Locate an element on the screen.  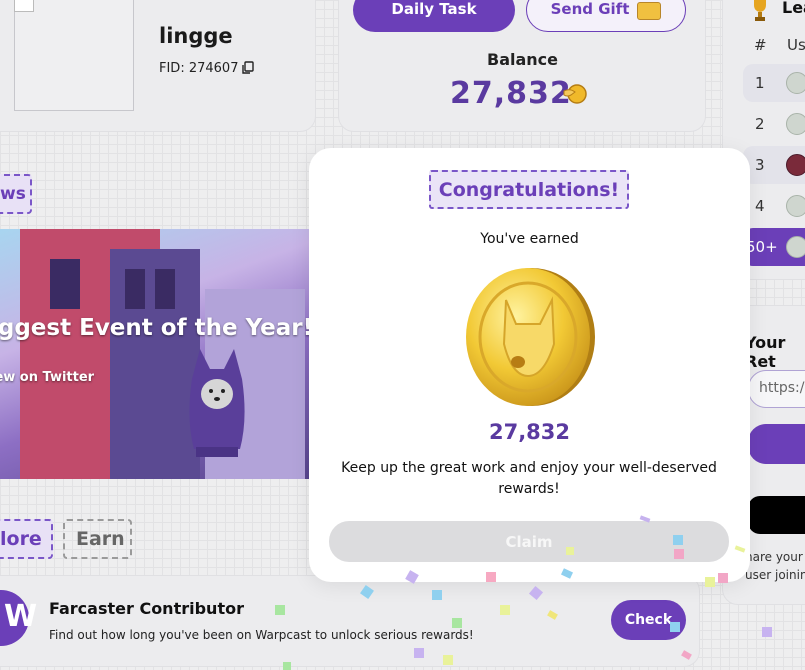
referral-note-line: hare your is located at coordinates (774, 557).